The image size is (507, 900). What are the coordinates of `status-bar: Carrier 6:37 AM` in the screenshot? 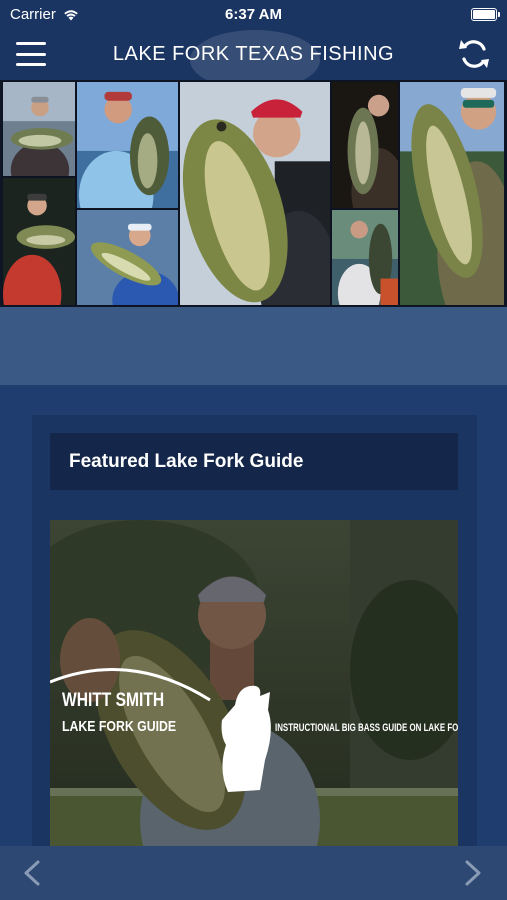 It's located at (253, 14).